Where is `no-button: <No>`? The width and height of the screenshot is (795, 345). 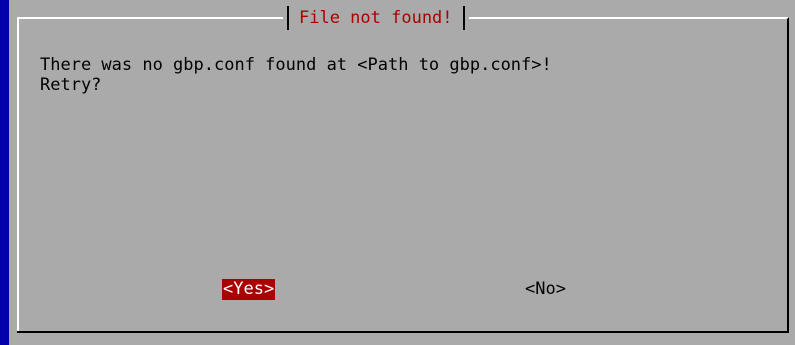
no-button: <No> is located at coordinates (545, 289).